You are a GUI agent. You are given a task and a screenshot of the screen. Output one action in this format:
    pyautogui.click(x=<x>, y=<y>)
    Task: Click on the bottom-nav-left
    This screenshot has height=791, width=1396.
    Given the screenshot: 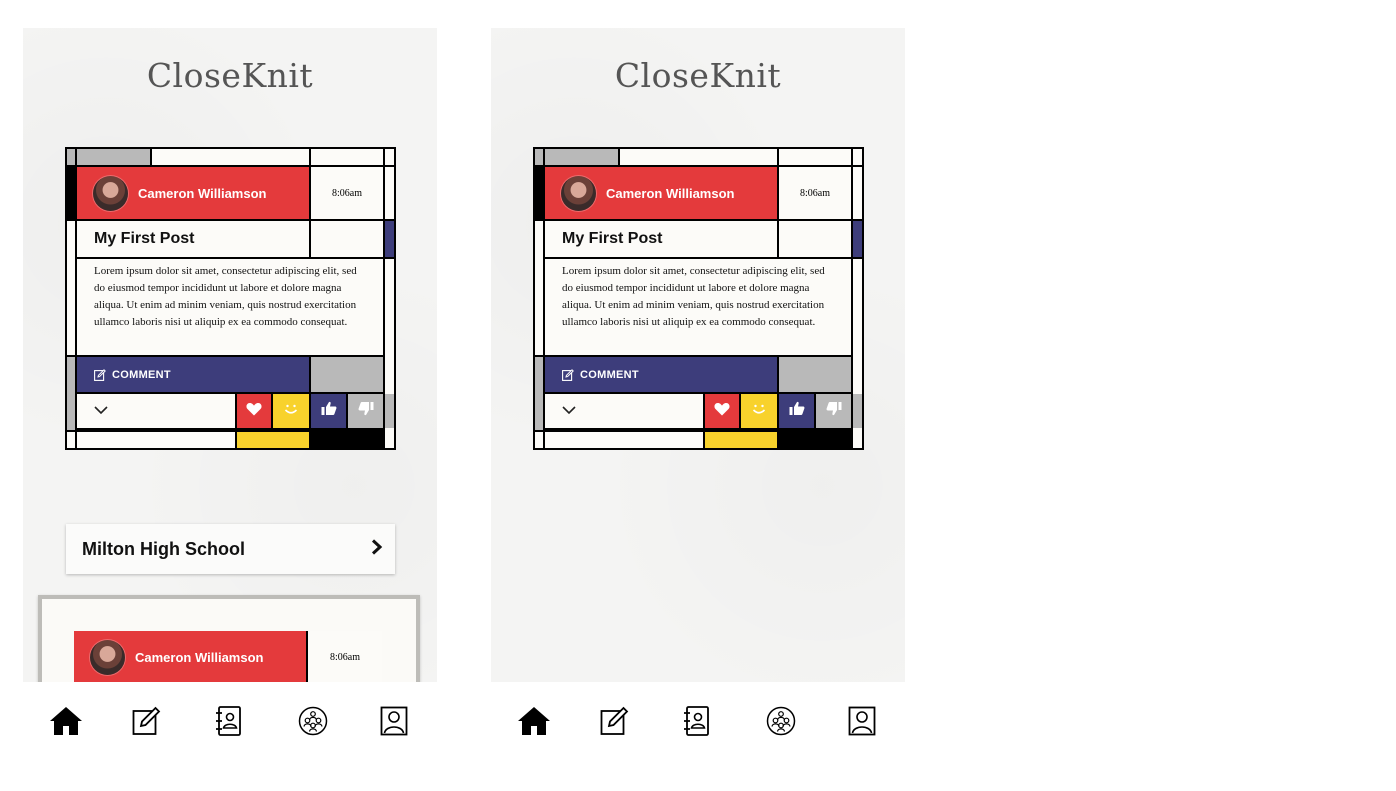 What is the action you would take?
    pyautogui.click(x=230, y=722)
    